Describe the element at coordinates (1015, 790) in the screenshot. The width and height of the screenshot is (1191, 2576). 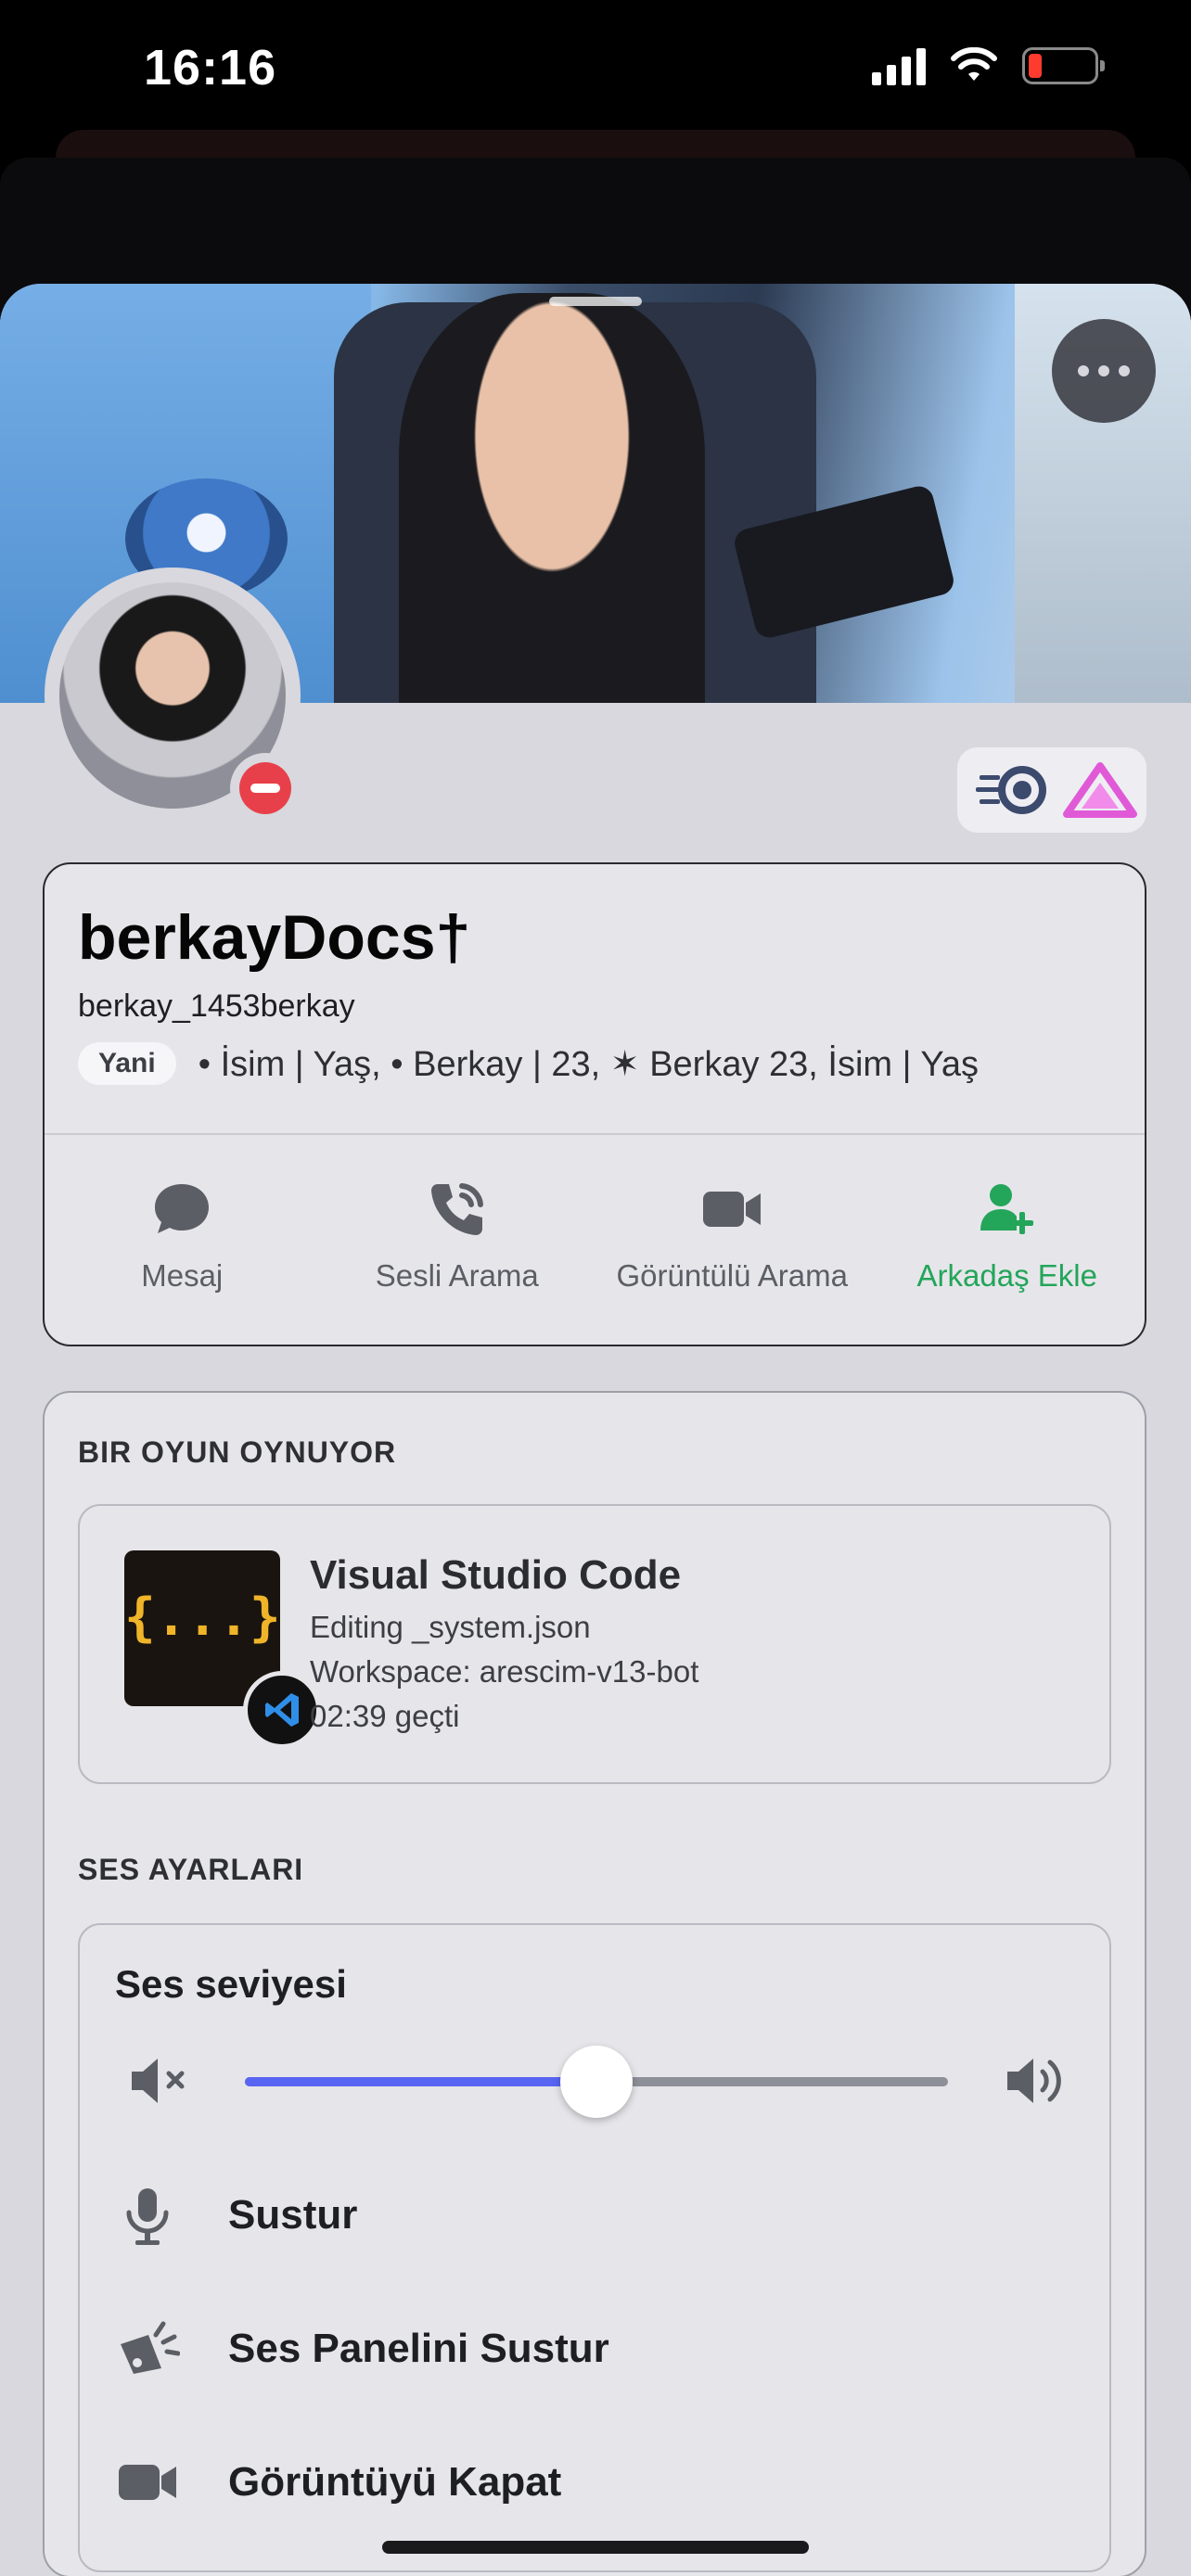
I see `speed-badge-icon` at that location.